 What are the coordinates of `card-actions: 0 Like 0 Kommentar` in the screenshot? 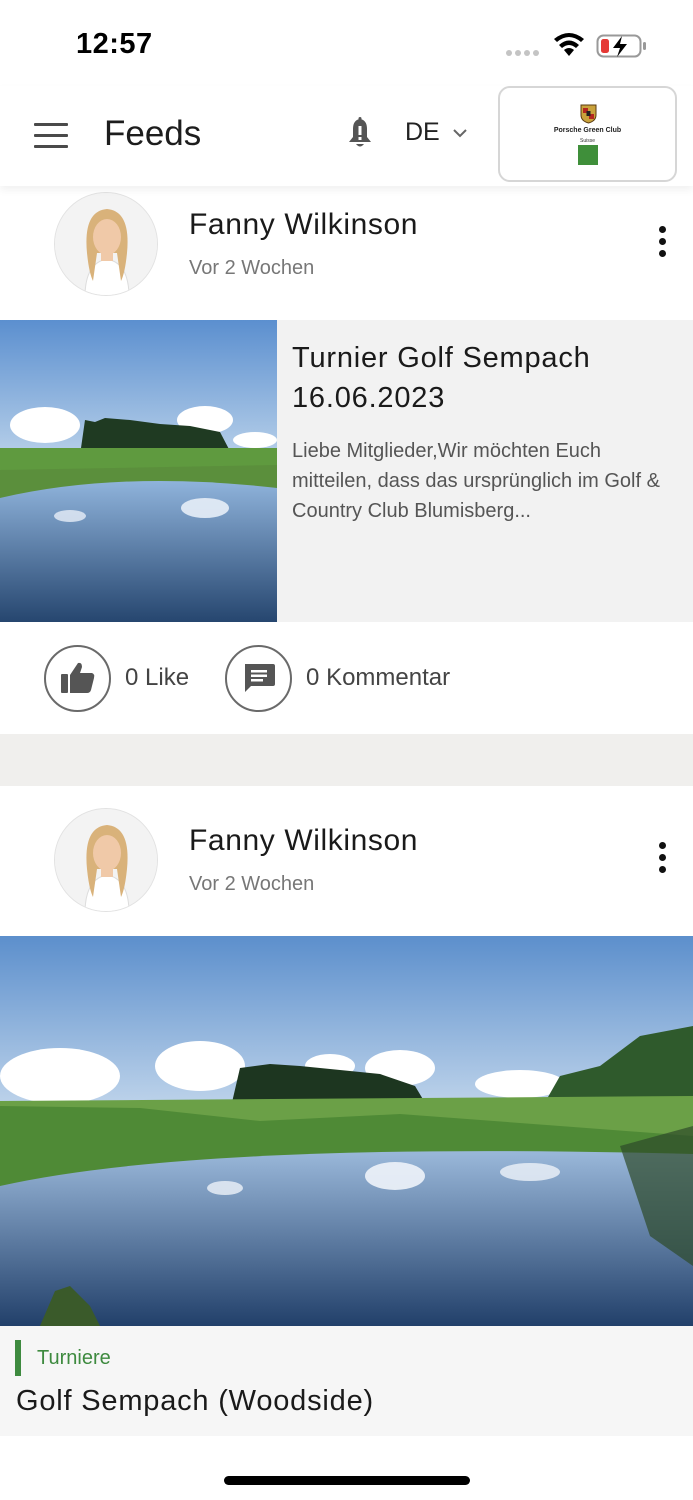 It's located at (346, 678).